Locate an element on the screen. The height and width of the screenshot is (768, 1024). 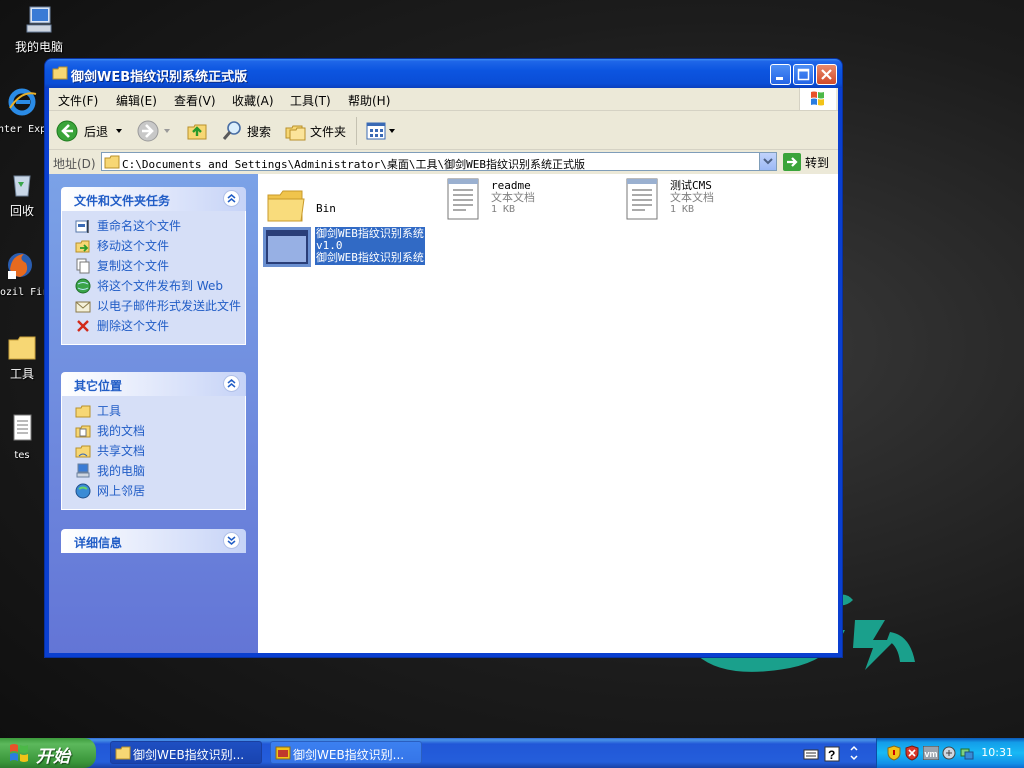
menu-file: 文件(F) is located at coordinates (78, 100).